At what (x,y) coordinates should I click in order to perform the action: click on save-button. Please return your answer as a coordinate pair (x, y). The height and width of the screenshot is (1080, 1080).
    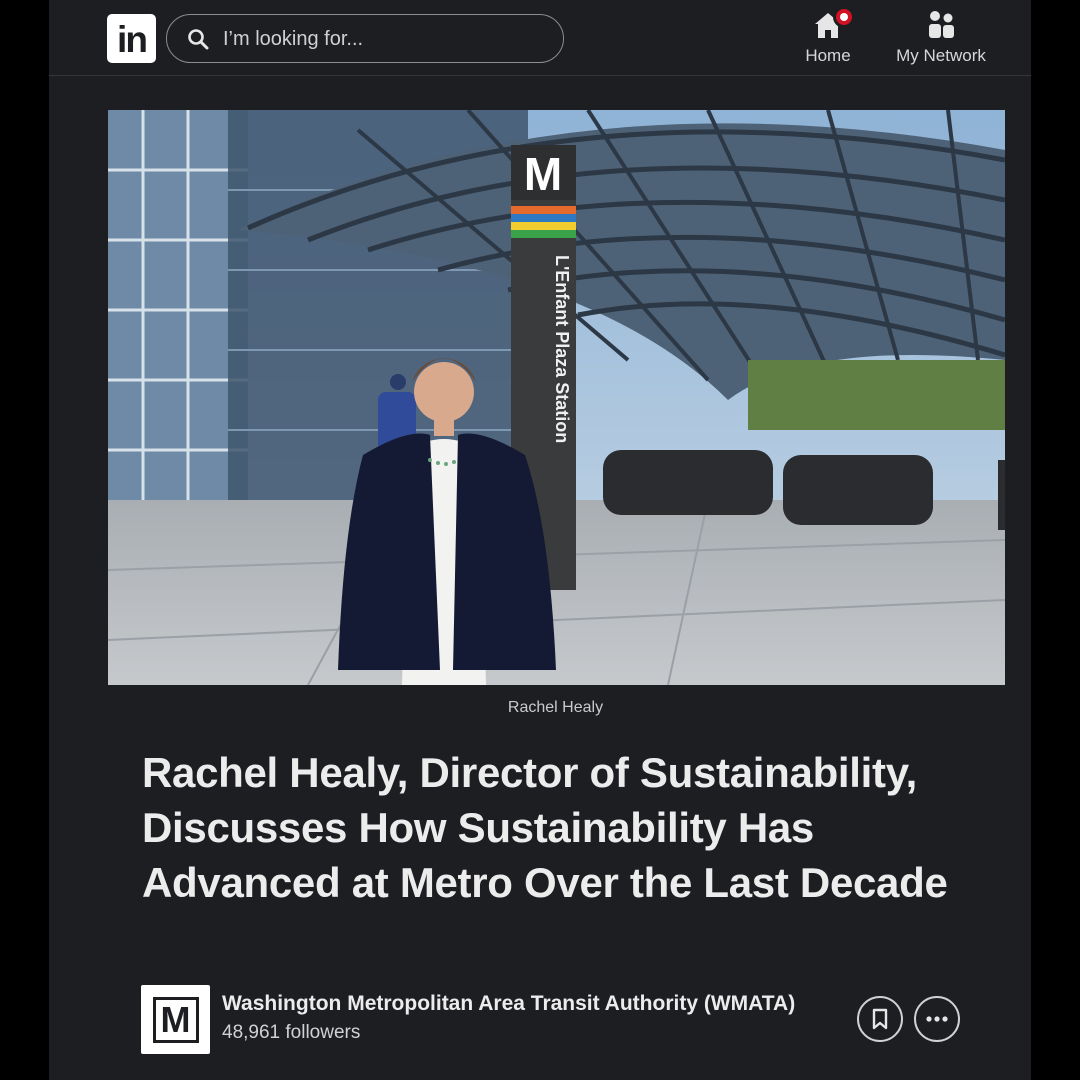
    Looking at the image, I should click on (880, 1019).